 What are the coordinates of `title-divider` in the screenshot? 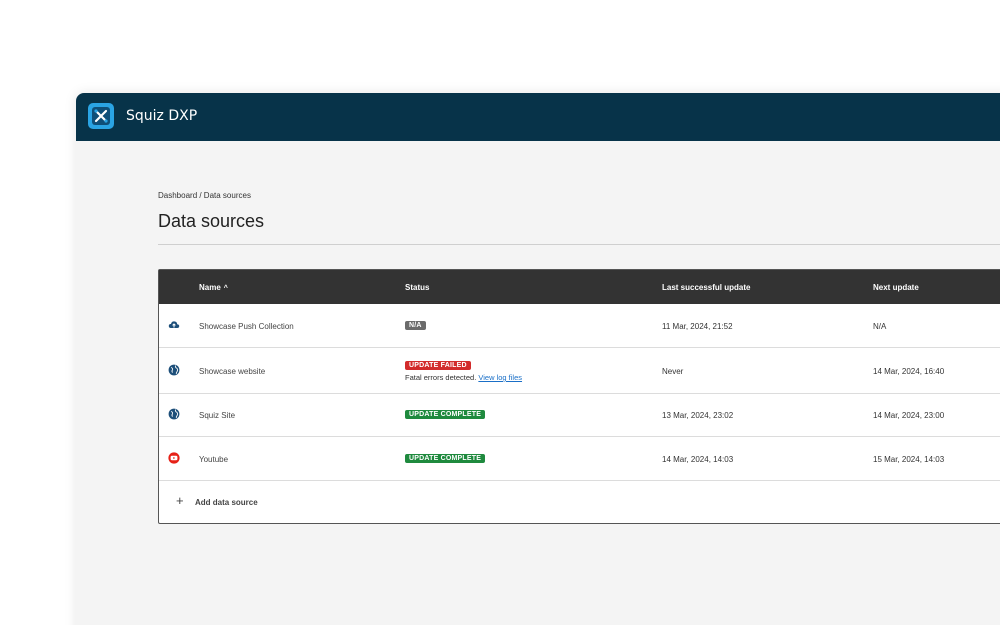 It's located at (579, 244).